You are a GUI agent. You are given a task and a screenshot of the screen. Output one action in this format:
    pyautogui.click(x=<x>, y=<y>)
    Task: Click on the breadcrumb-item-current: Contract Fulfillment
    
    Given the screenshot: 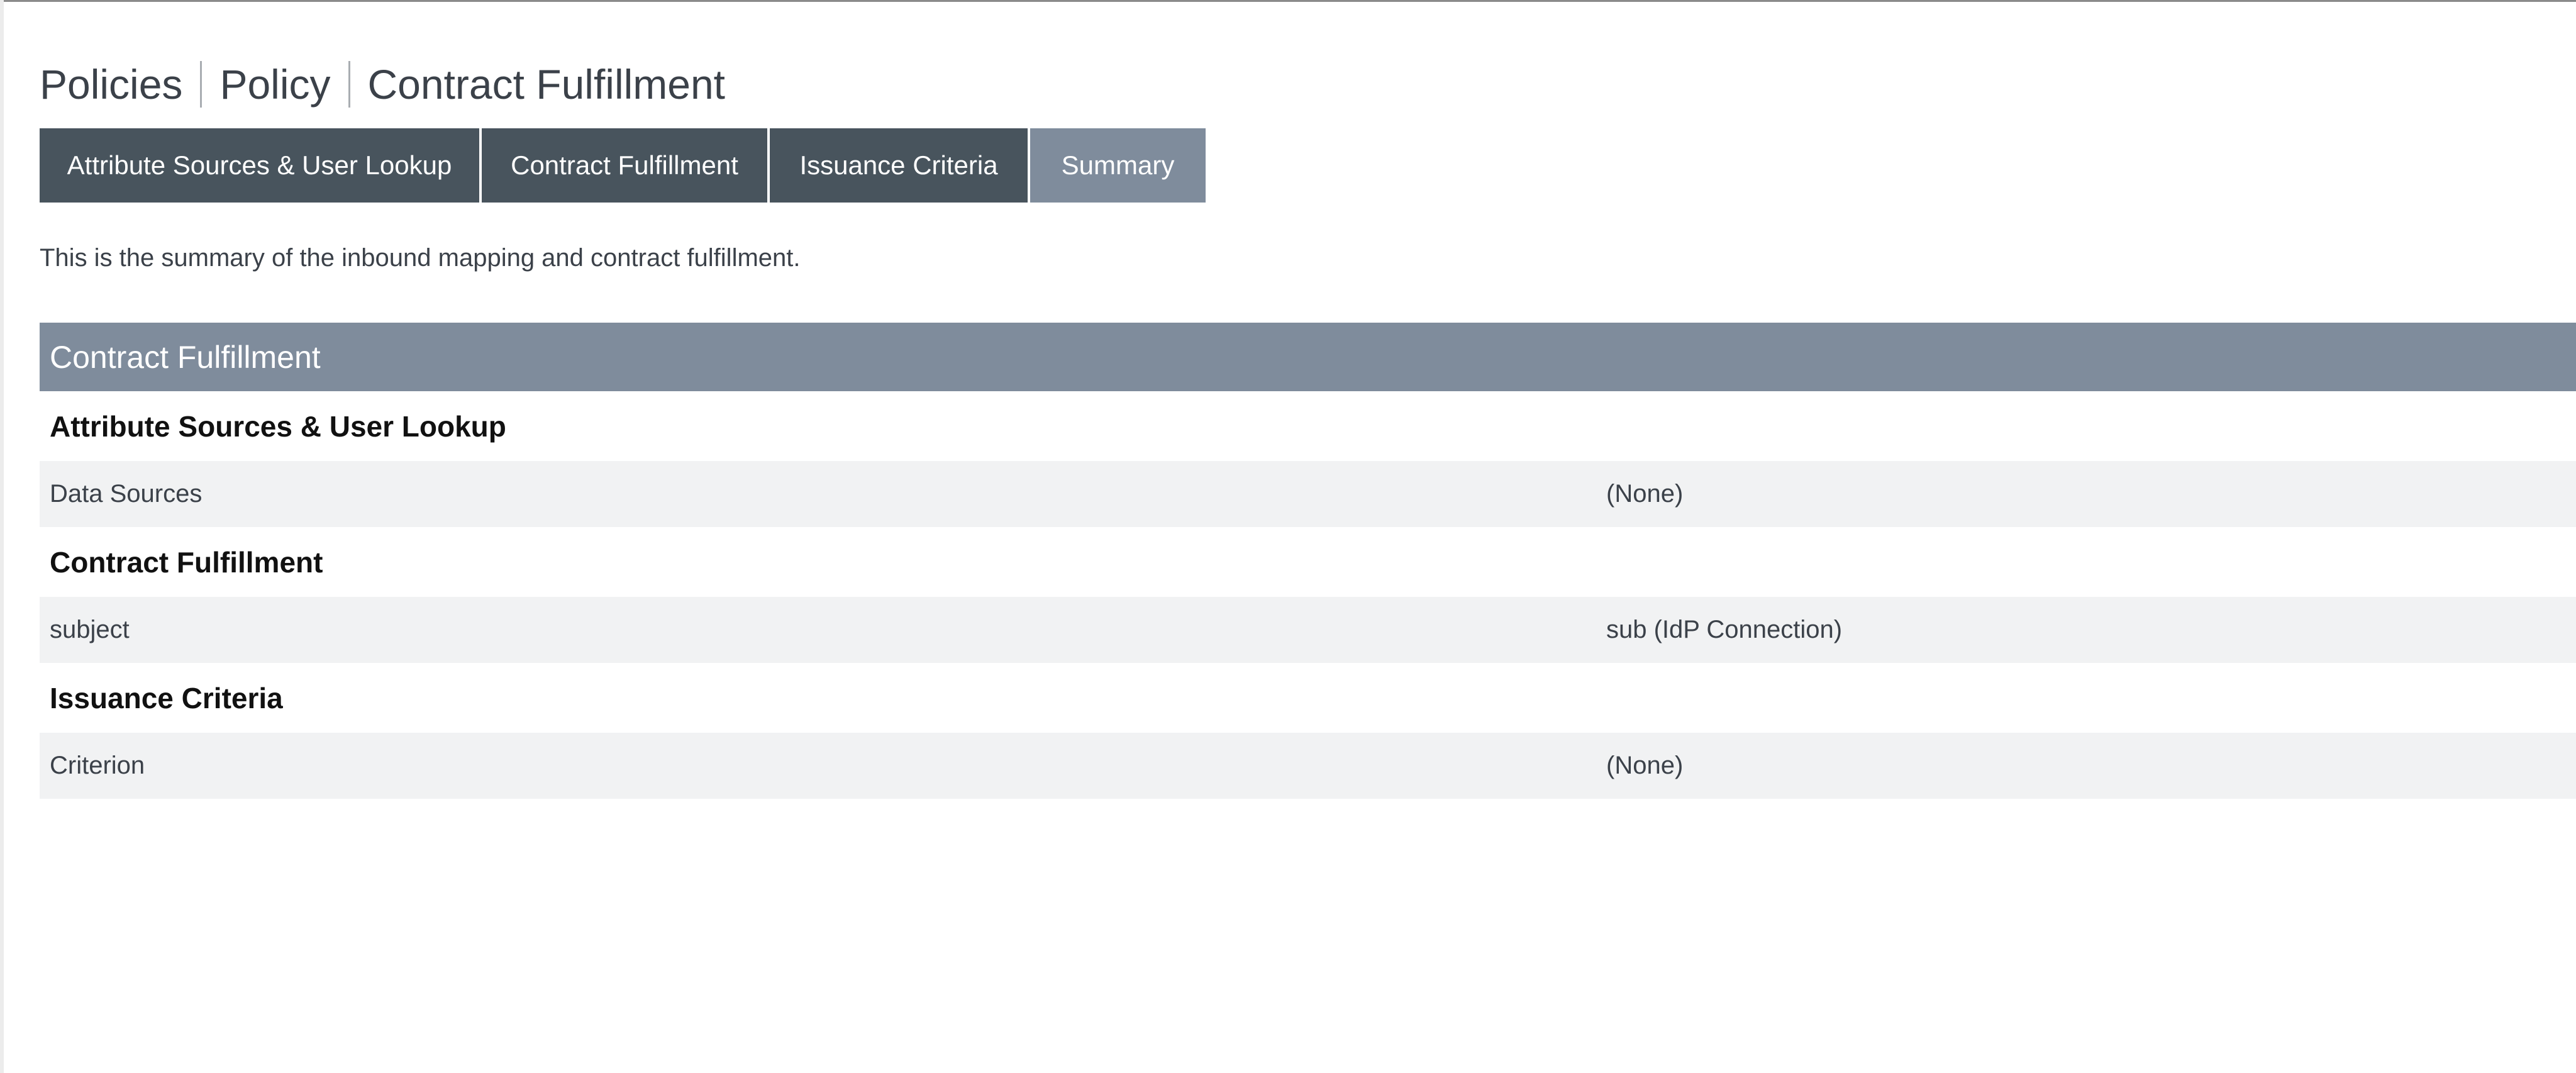 What is the action you would take?
    pyautogui.click(x=546, y=84)
    